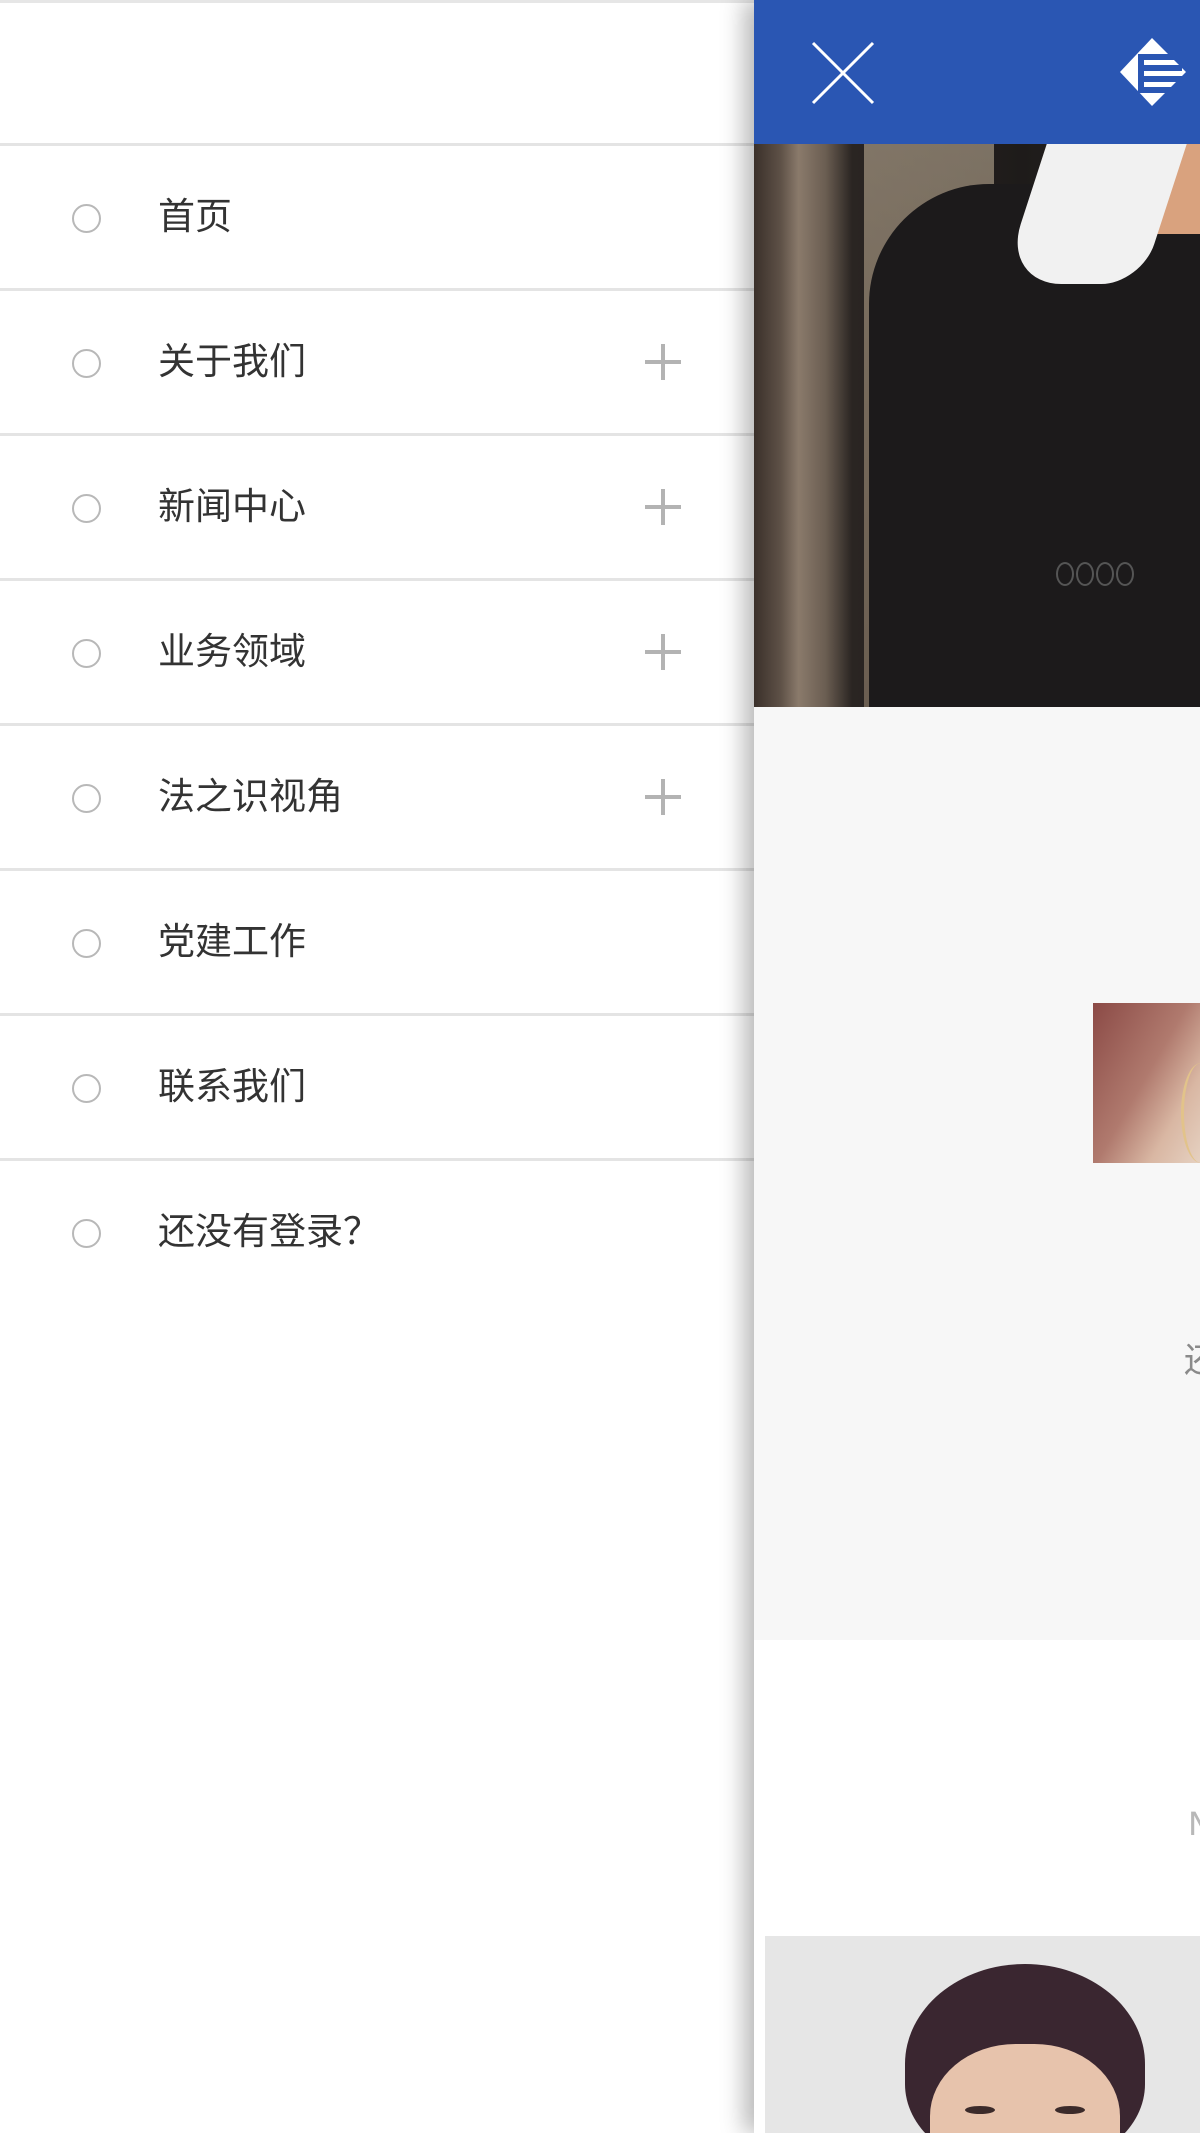 The width and height of the screenshot is (1200, 2133). I want to click on menu-item-news: 新闻中心, so click(377, 508).